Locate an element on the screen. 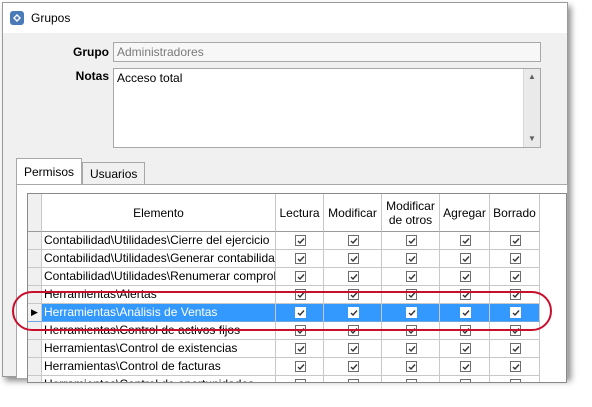 This screenshot has width=592, height=407. notas-textarea: Acceso total ▲ ▼ is located at coordinates (327, 108).